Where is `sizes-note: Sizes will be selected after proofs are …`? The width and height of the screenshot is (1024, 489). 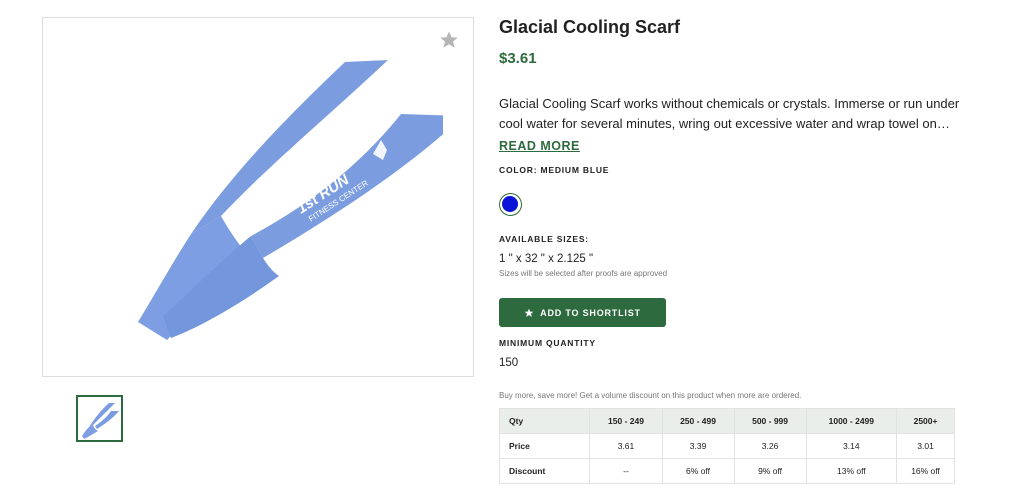
sizes-note: Sizes will be selected after proofs are … is located at coordinates (583, 273).